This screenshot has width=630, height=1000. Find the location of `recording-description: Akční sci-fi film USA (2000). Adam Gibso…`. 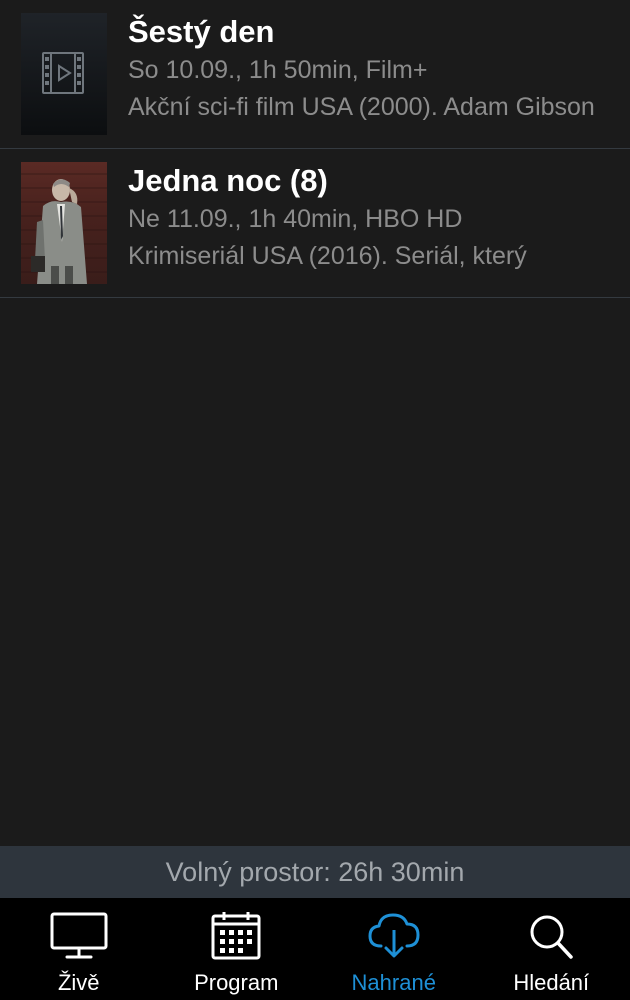

recording-description: Akční sci-fi film USA (2000). Adam Gibso… is located at coordinates (361, 107).